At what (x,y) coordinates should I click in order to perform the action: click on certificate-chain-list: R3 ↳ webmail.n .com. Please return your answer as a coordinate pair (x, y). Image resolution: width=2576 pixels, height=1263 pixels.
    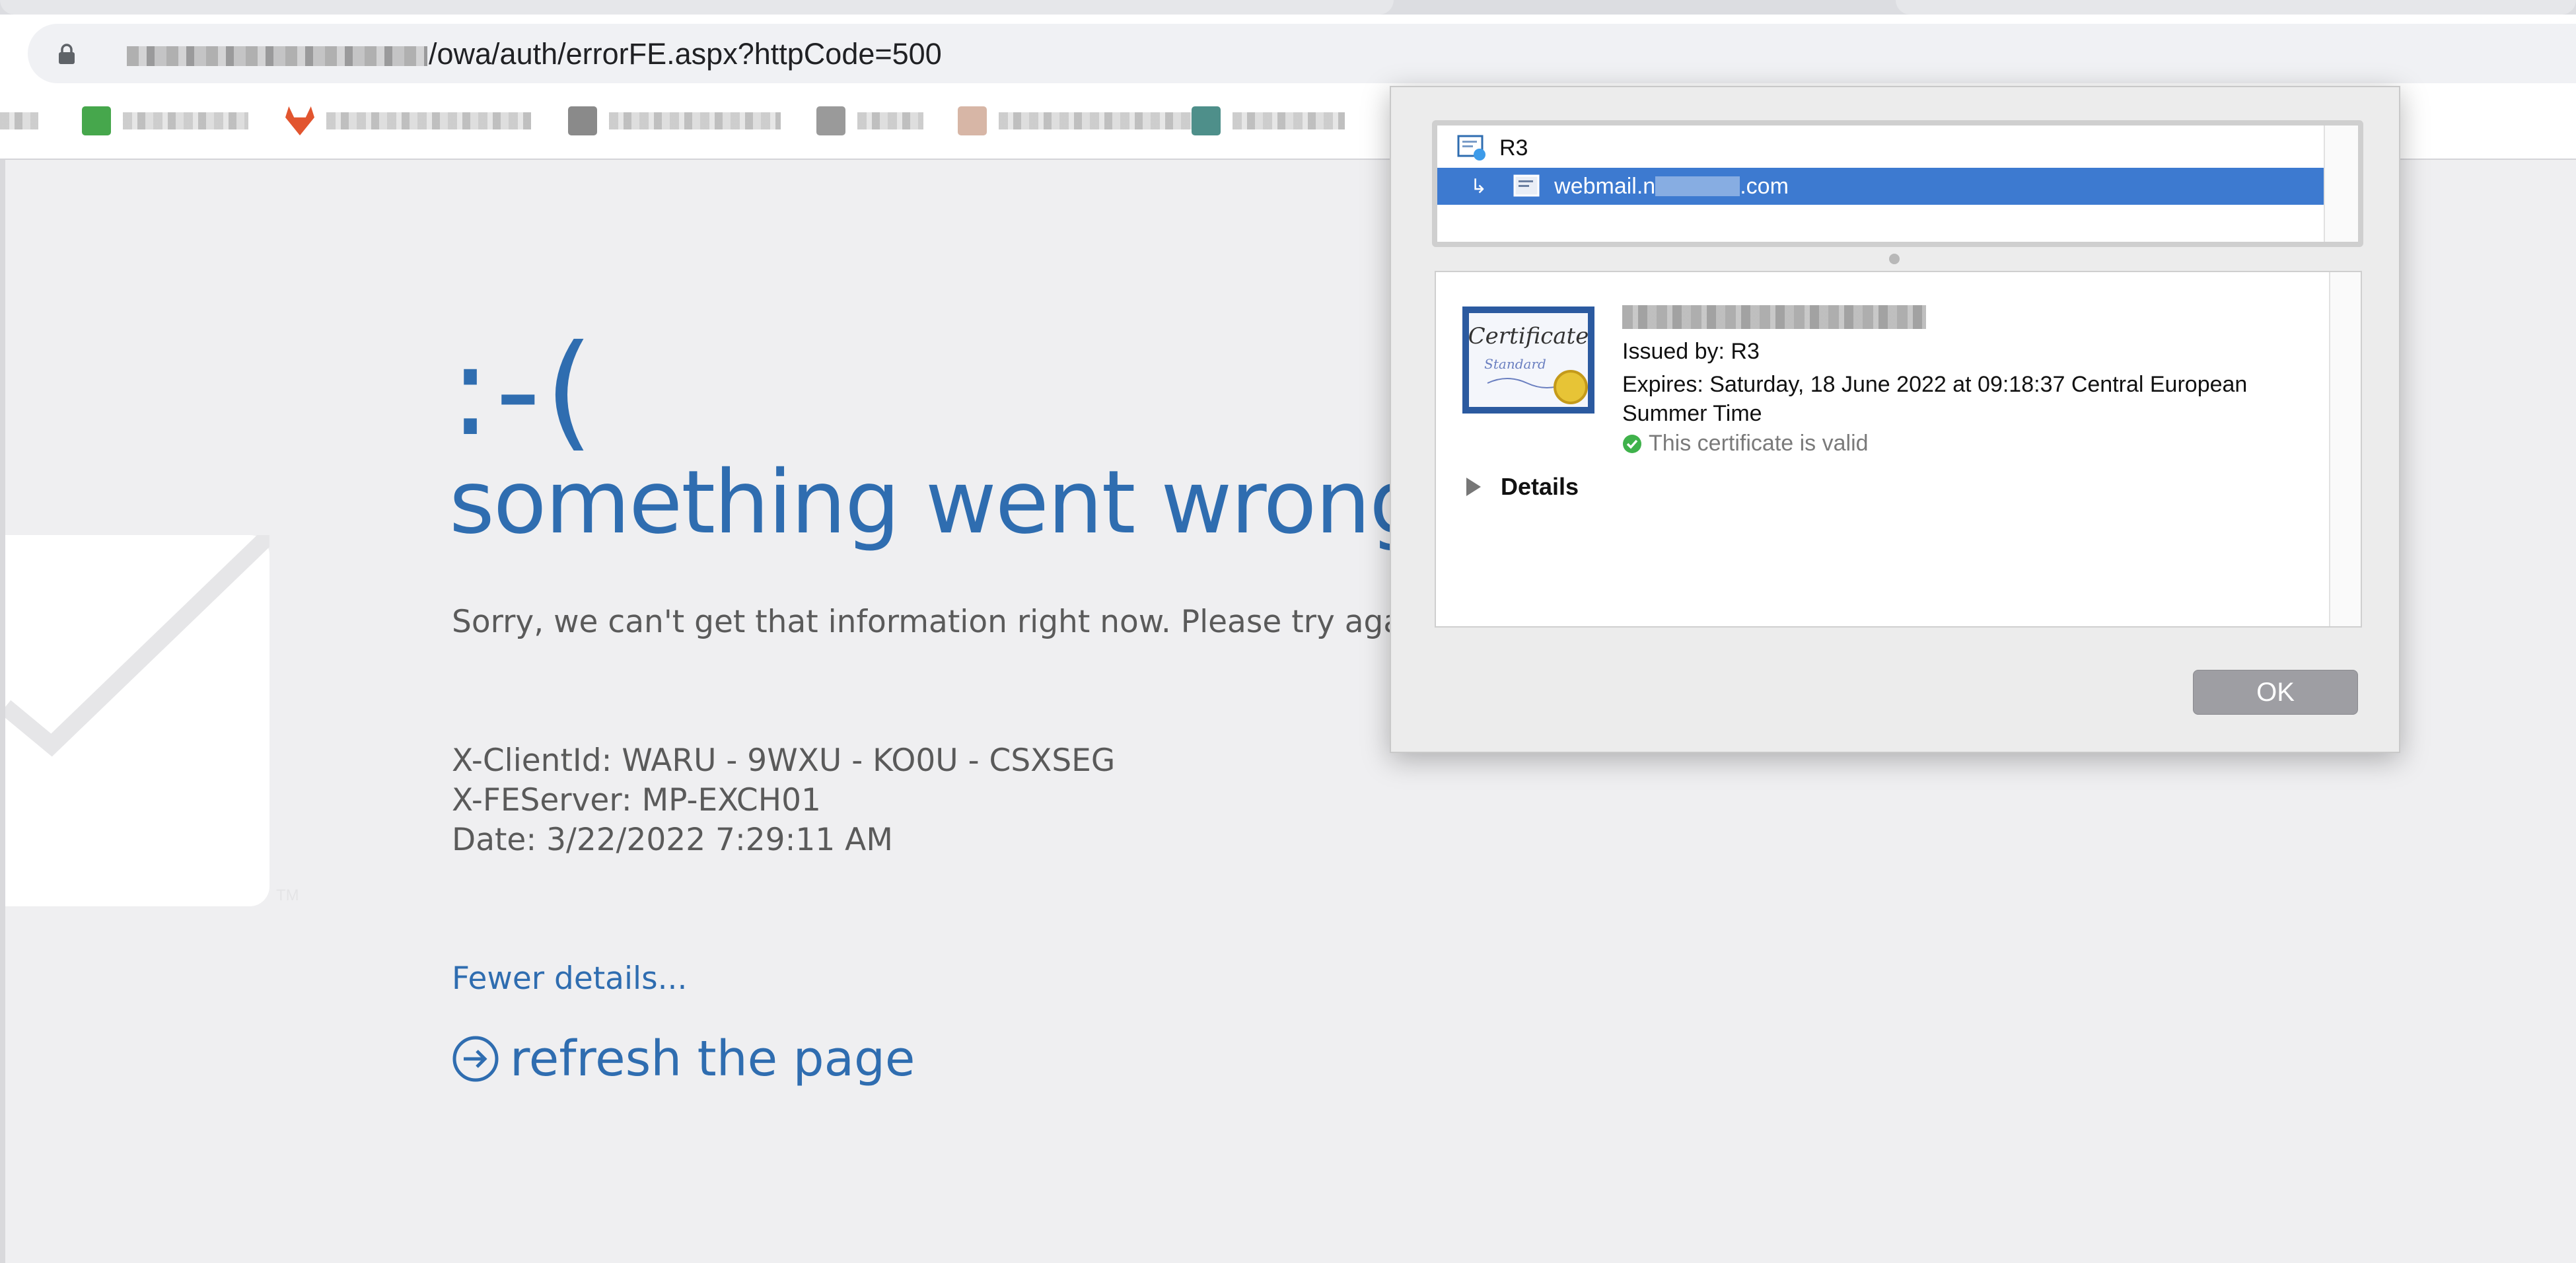
    Looking at the image, I should click on (1898, 183).